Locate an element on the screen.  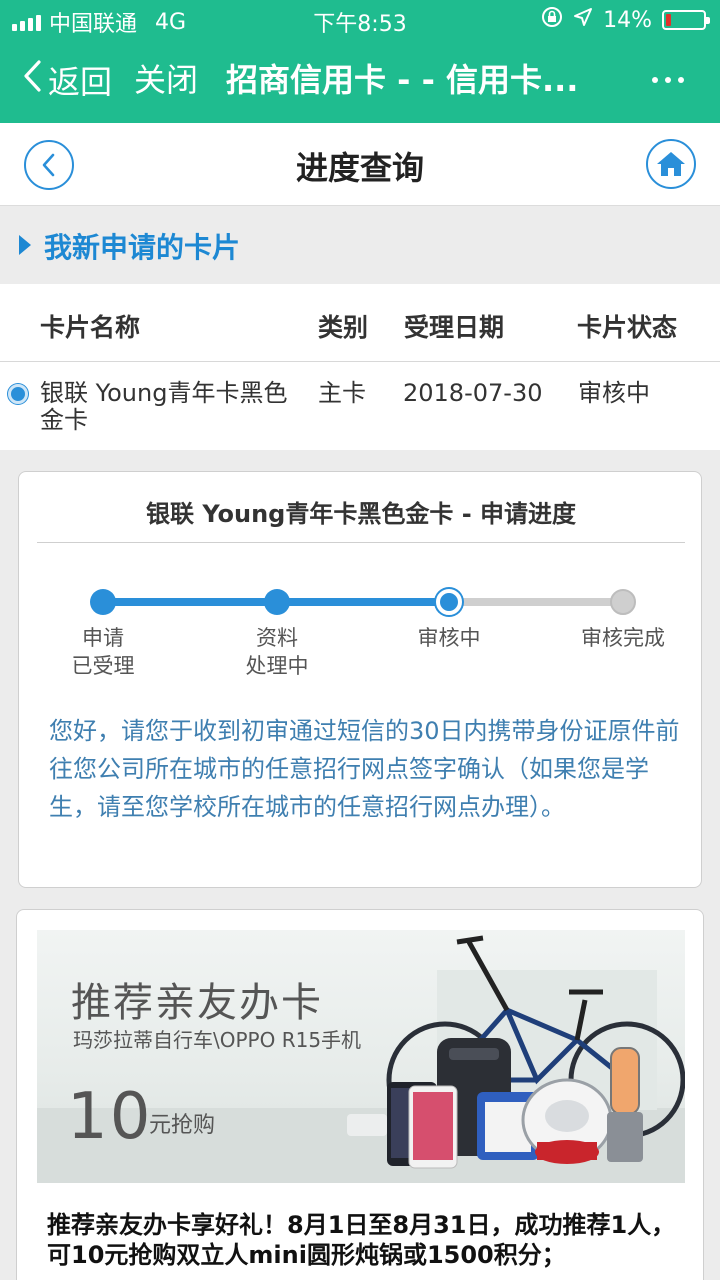
step-label-line: 审核中 is located at coordinates (449, 638).